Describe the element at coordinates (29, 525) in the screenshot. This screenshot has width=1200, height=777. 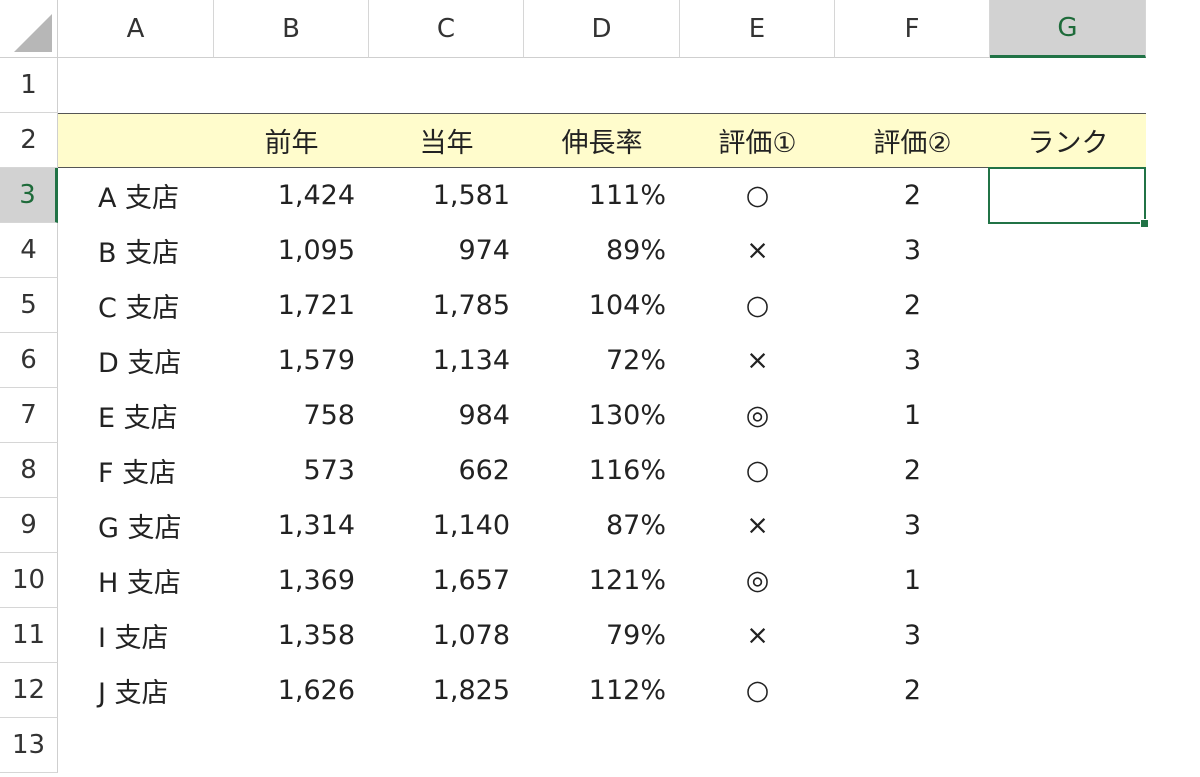
I see `row-header-9: 9` at that location.